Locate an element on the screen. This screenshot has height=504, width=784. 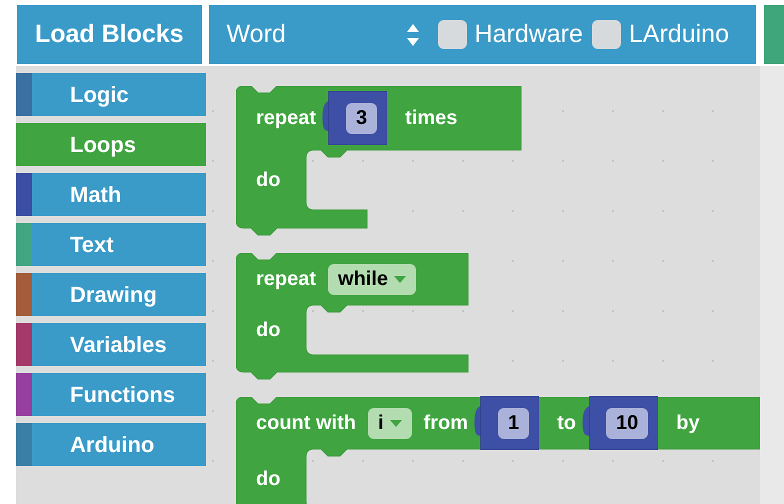
block-label: count with is located at coordinates (306, 423).